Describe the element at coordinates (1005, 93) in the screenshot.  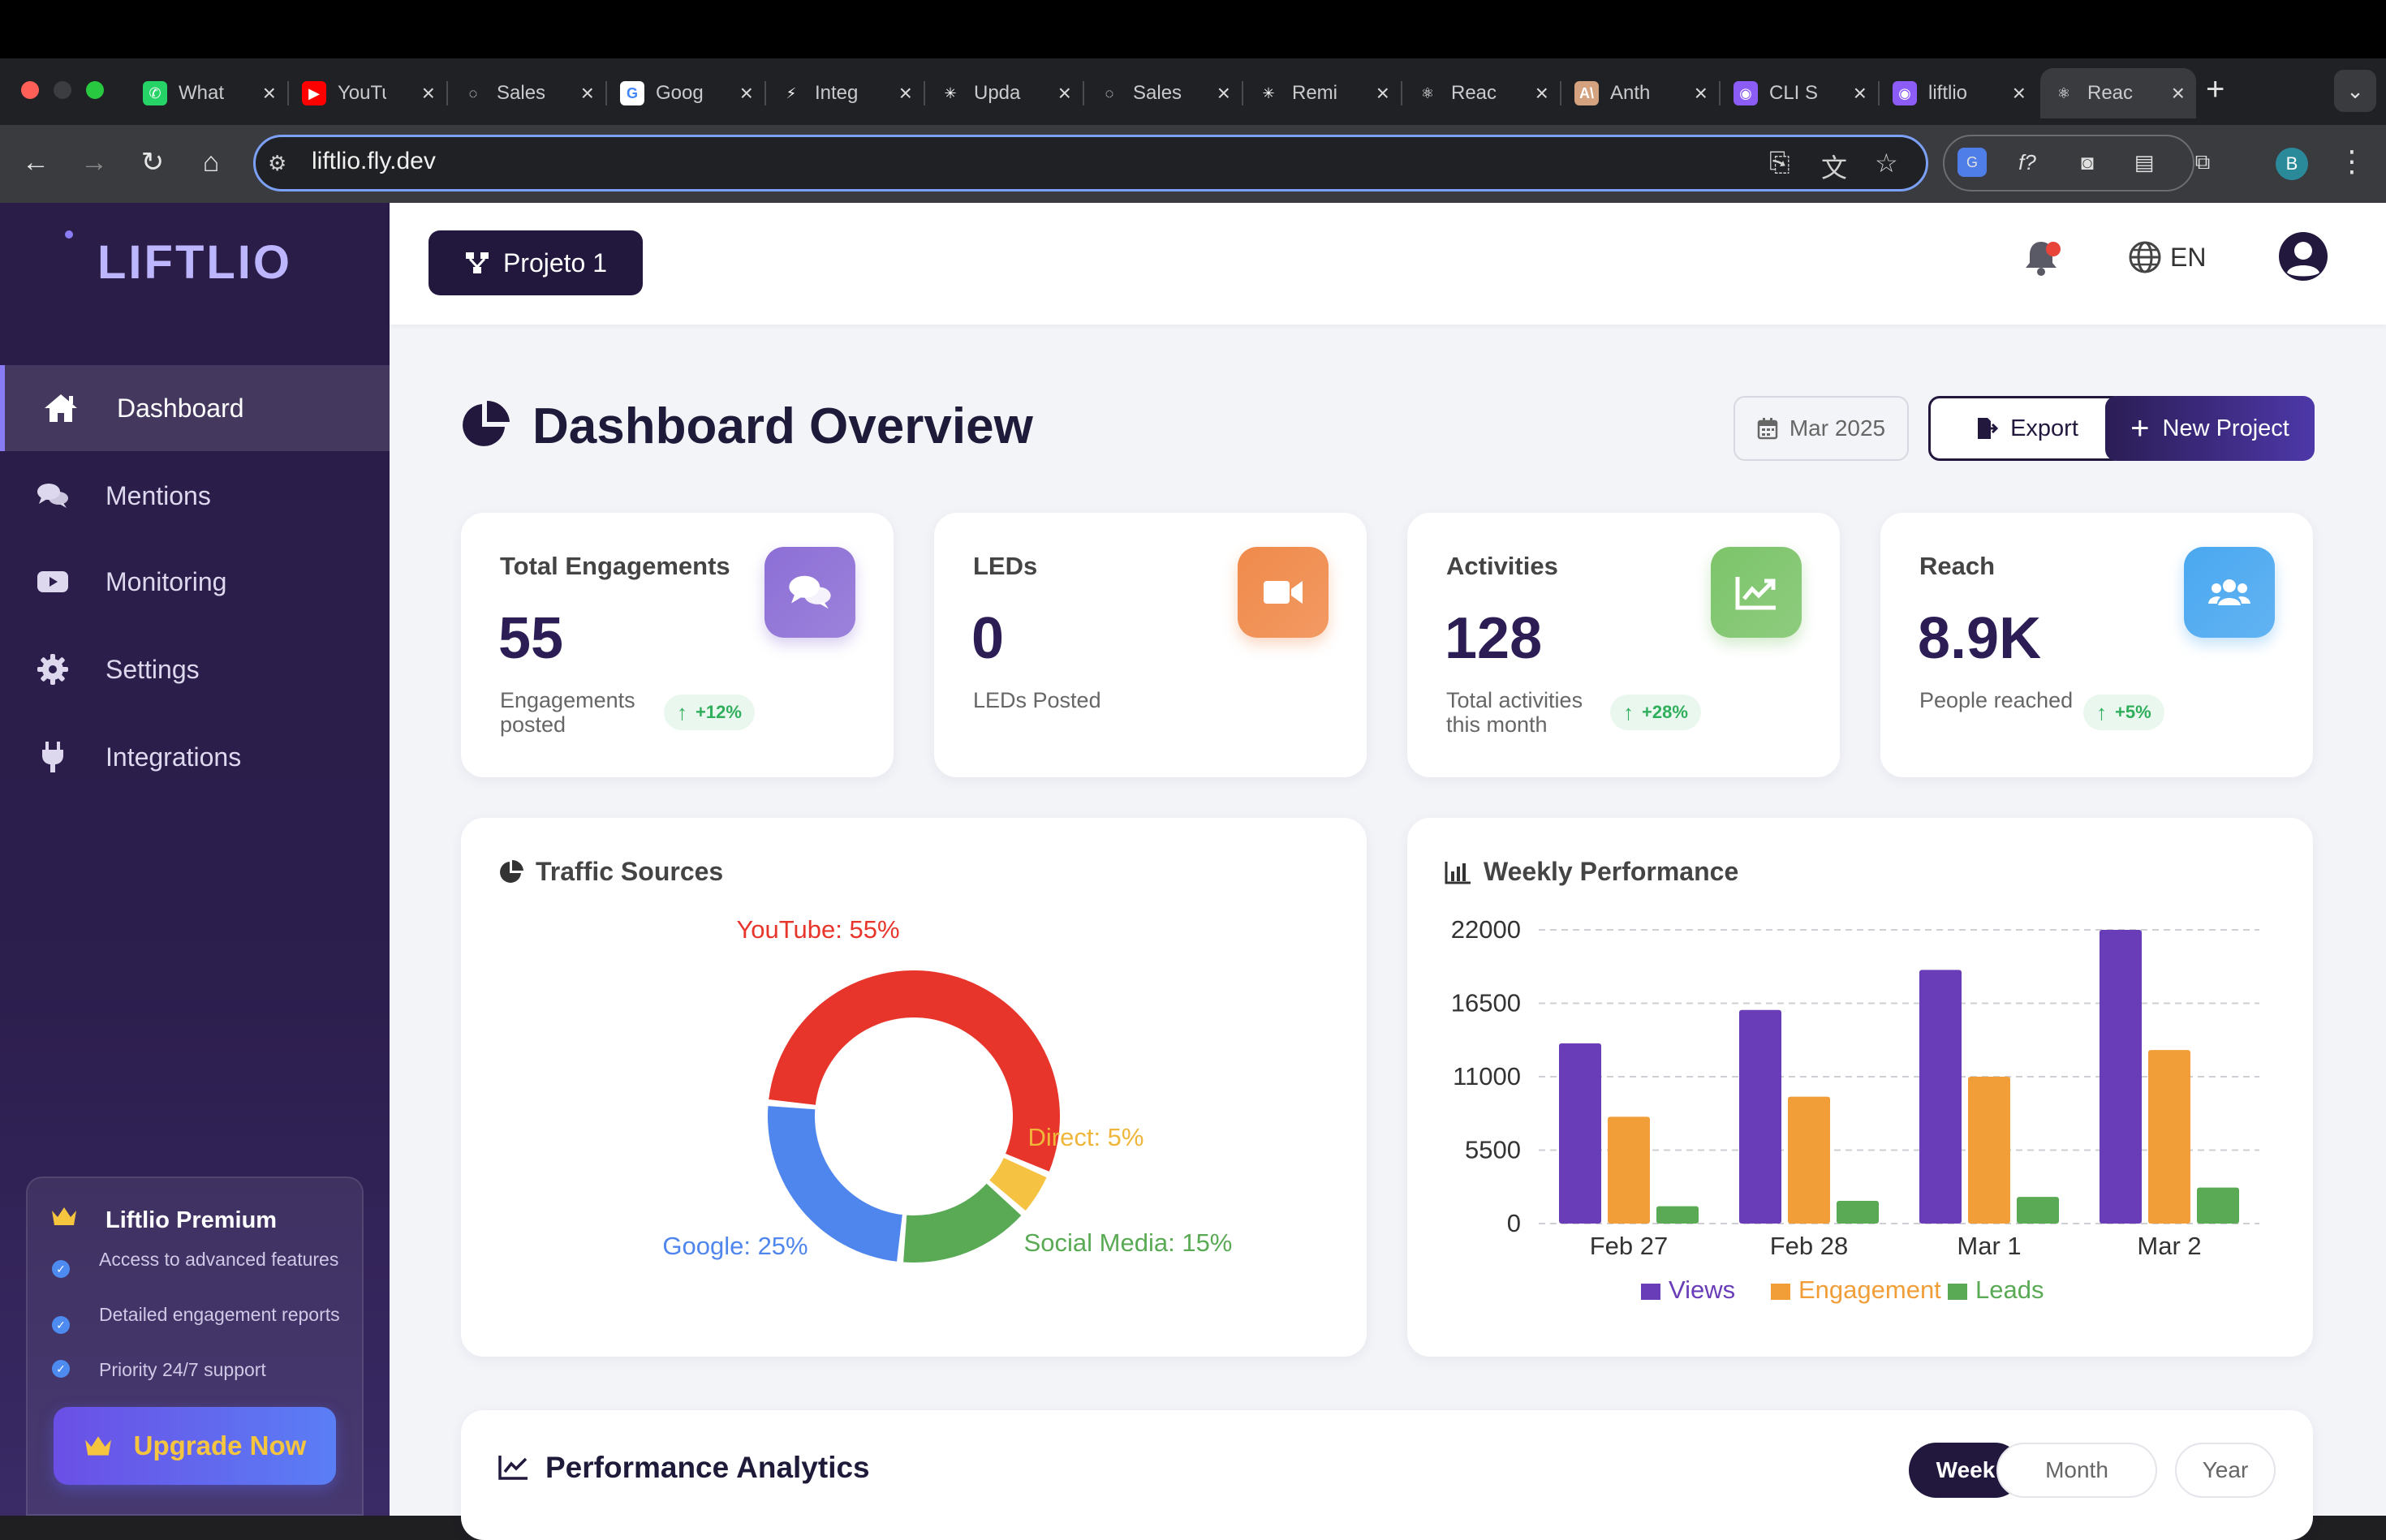
I see `browser-tab: ✳ Upda ×` at that location.